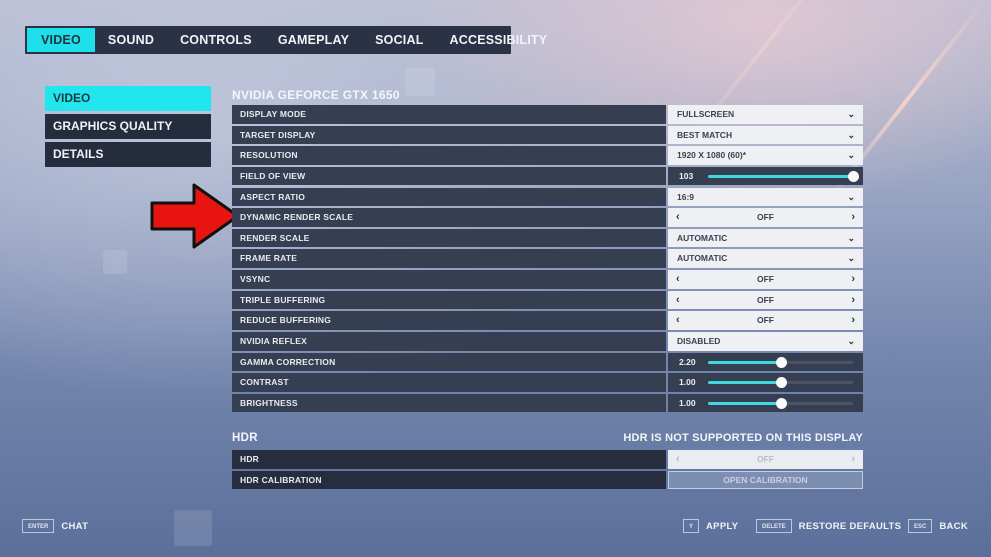 This screenshot has width=991, height=557. I want to click on tab-video: VIDEO, so click(61, 40).